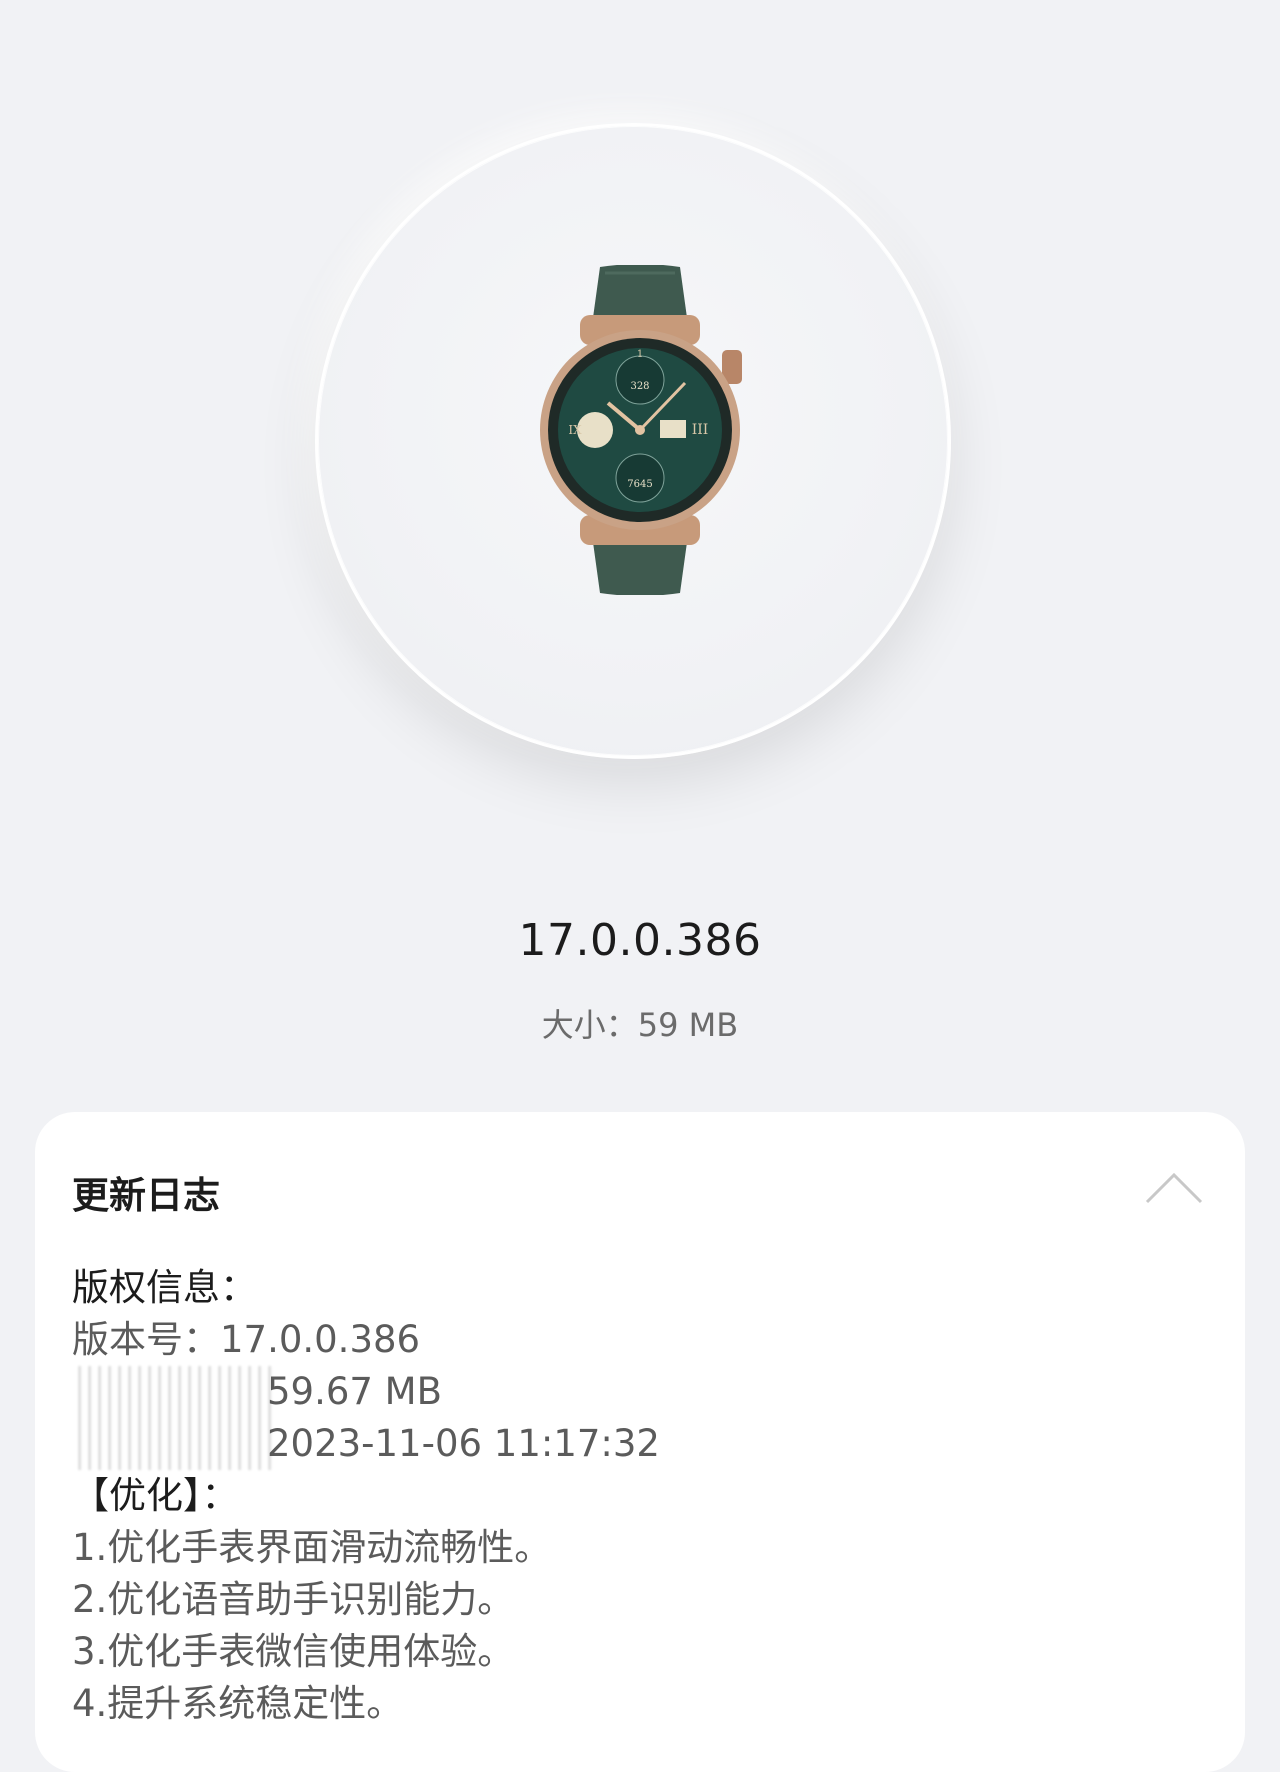 The image size is (1280, 1772). What do you see at coordinates (293, 1651) in the screenshot?
I see `optimization-item: 3.优化手表微信使用体验。` at bounding box center [293, 1651].